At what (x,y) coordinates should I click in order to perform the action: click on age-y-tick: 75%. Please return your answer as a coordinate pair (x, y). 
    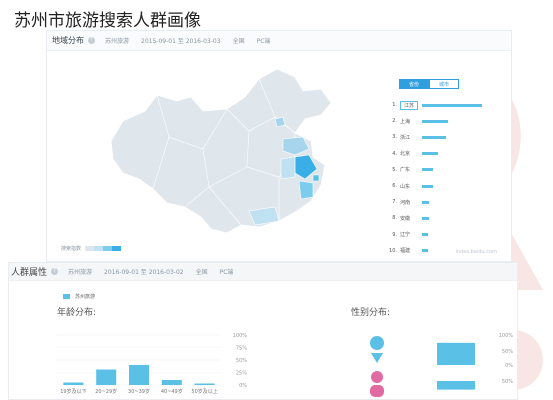
    Looking at the image, I should click on (241, 349).